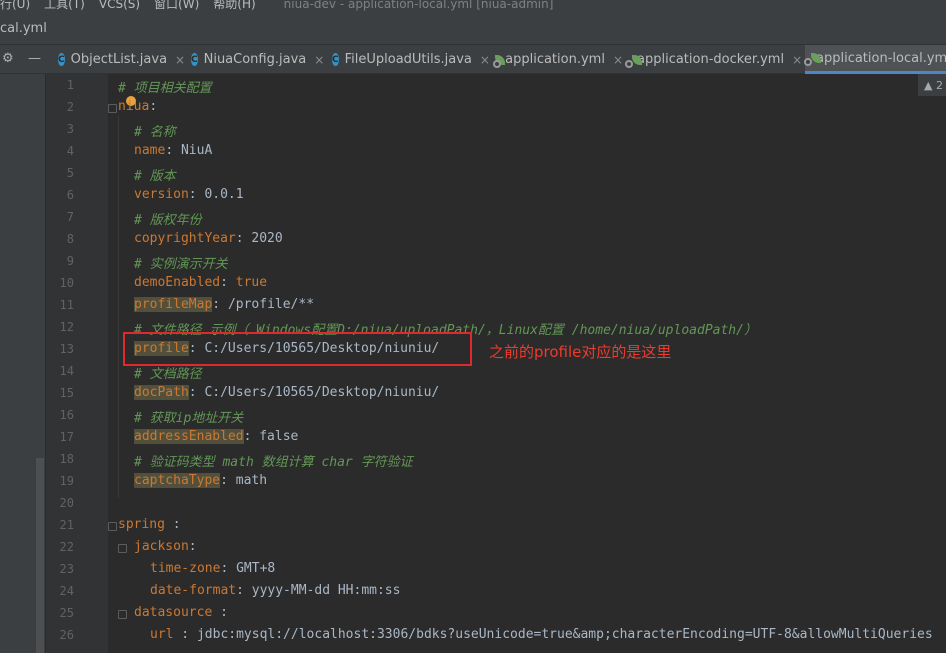  What do you see at coordinates (881, 58) in the screenshot?
I see `tab-label: application-local.yml` at bounding box center [881, 58].